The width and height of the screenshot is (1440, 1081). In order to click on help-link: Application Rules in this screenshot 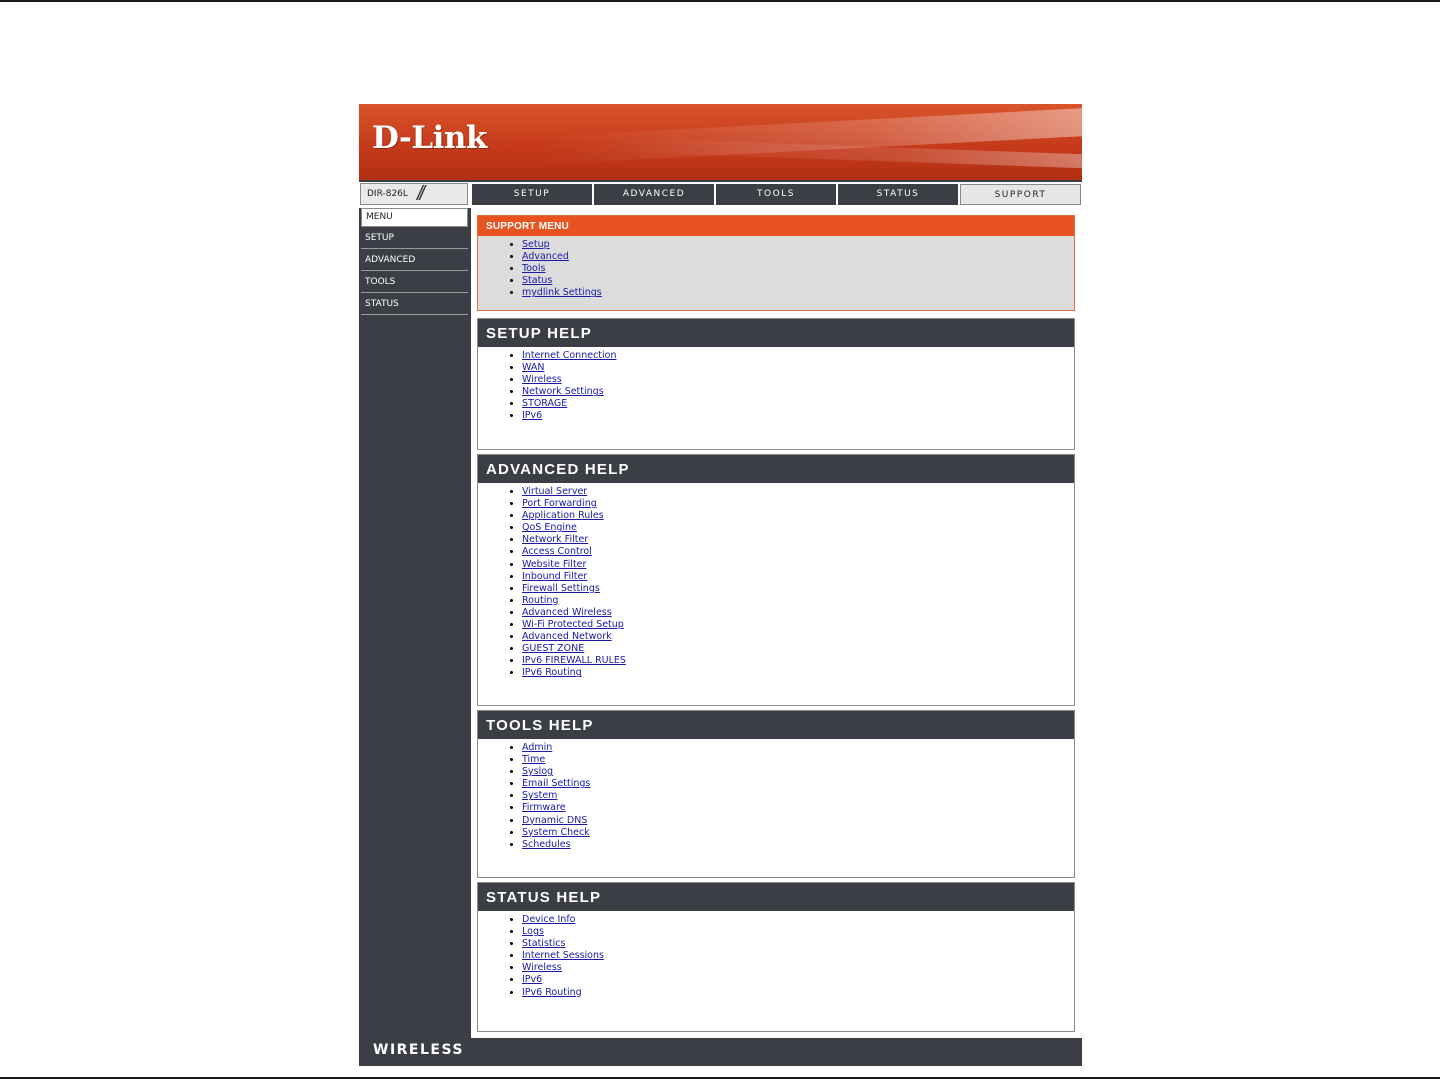, I will do `click(563, 515)`.